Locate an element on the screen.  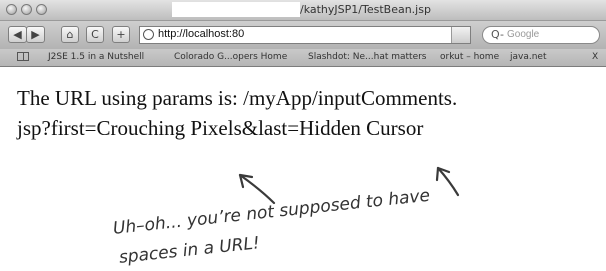
add-bookmark-button: + is located at coordinates (121, 34).